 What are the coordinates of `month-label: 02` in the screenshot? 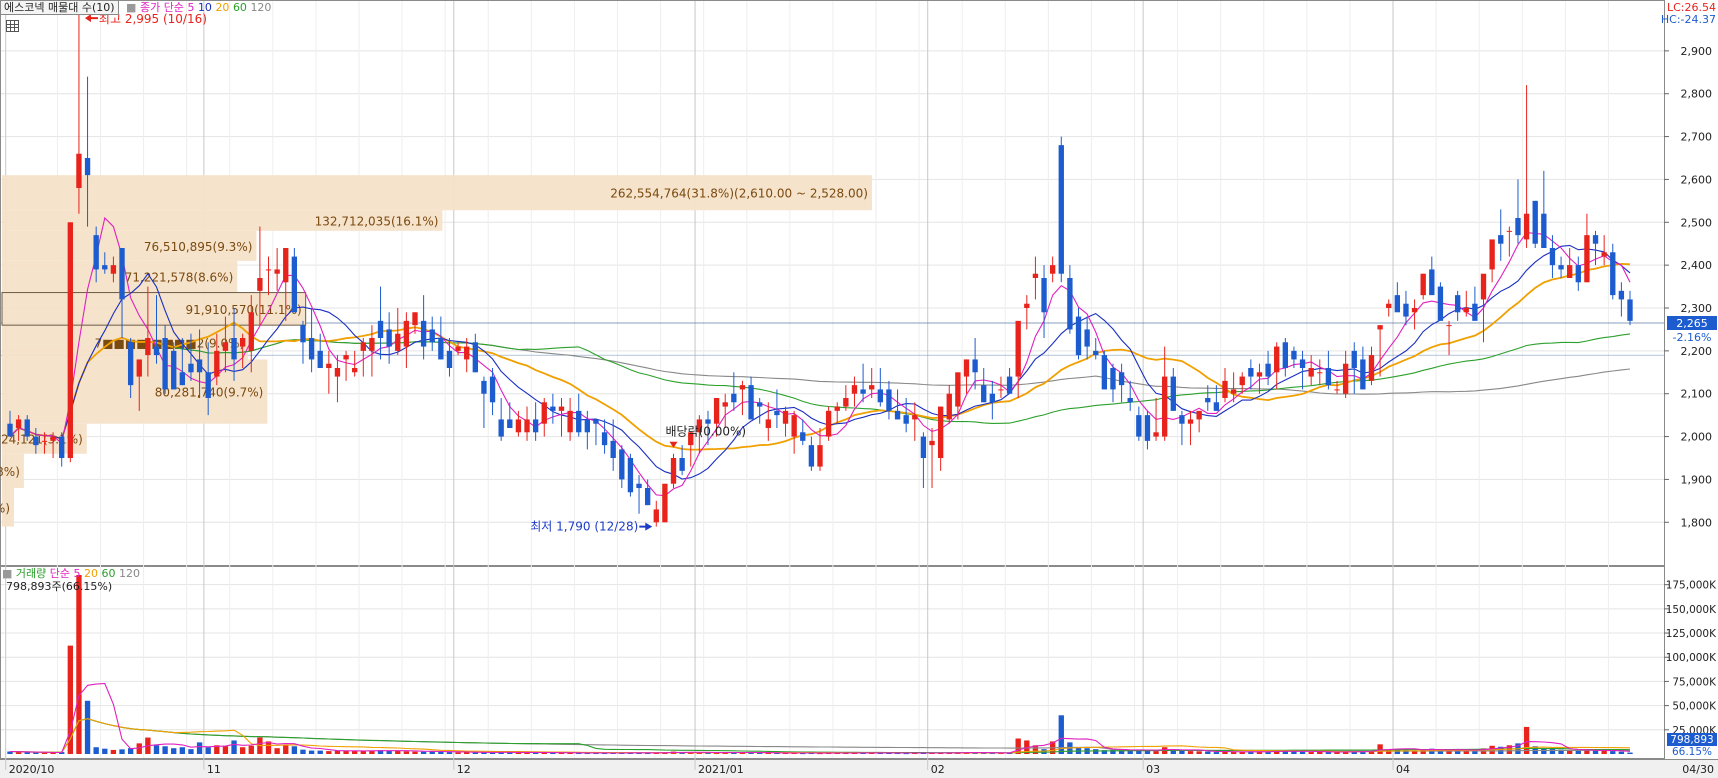 It's located at (938, 769).